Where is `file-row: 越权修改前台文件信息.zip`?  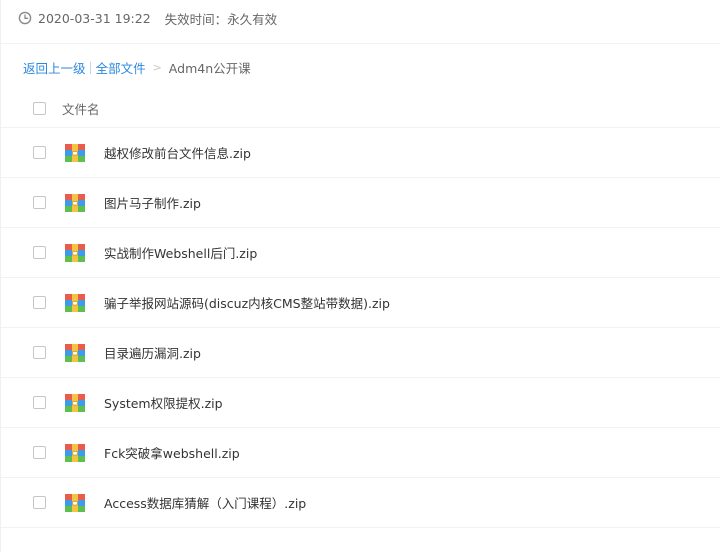 file-row: 越权修改前台文件信息.zip is located at coordinates (360, 153).